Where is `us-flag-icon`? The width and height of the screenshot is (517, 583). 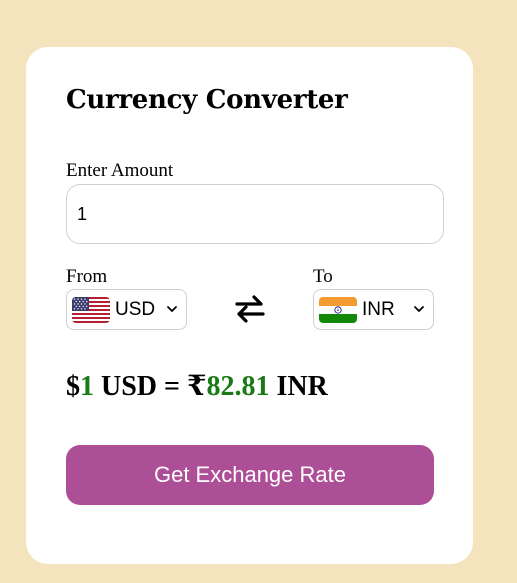
us-flag-icon is located at coordinates (91, 309).